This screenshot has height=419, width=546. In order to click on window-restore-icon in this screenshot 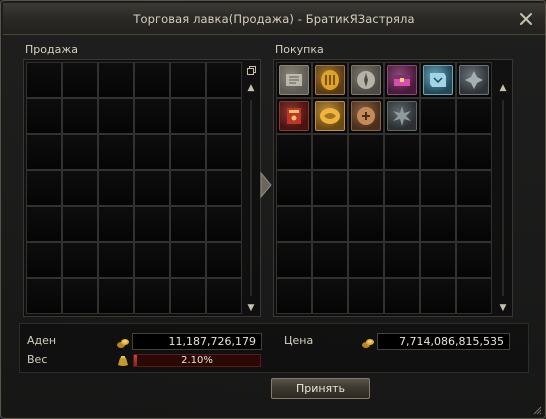, I will do `click(251, 70)`.